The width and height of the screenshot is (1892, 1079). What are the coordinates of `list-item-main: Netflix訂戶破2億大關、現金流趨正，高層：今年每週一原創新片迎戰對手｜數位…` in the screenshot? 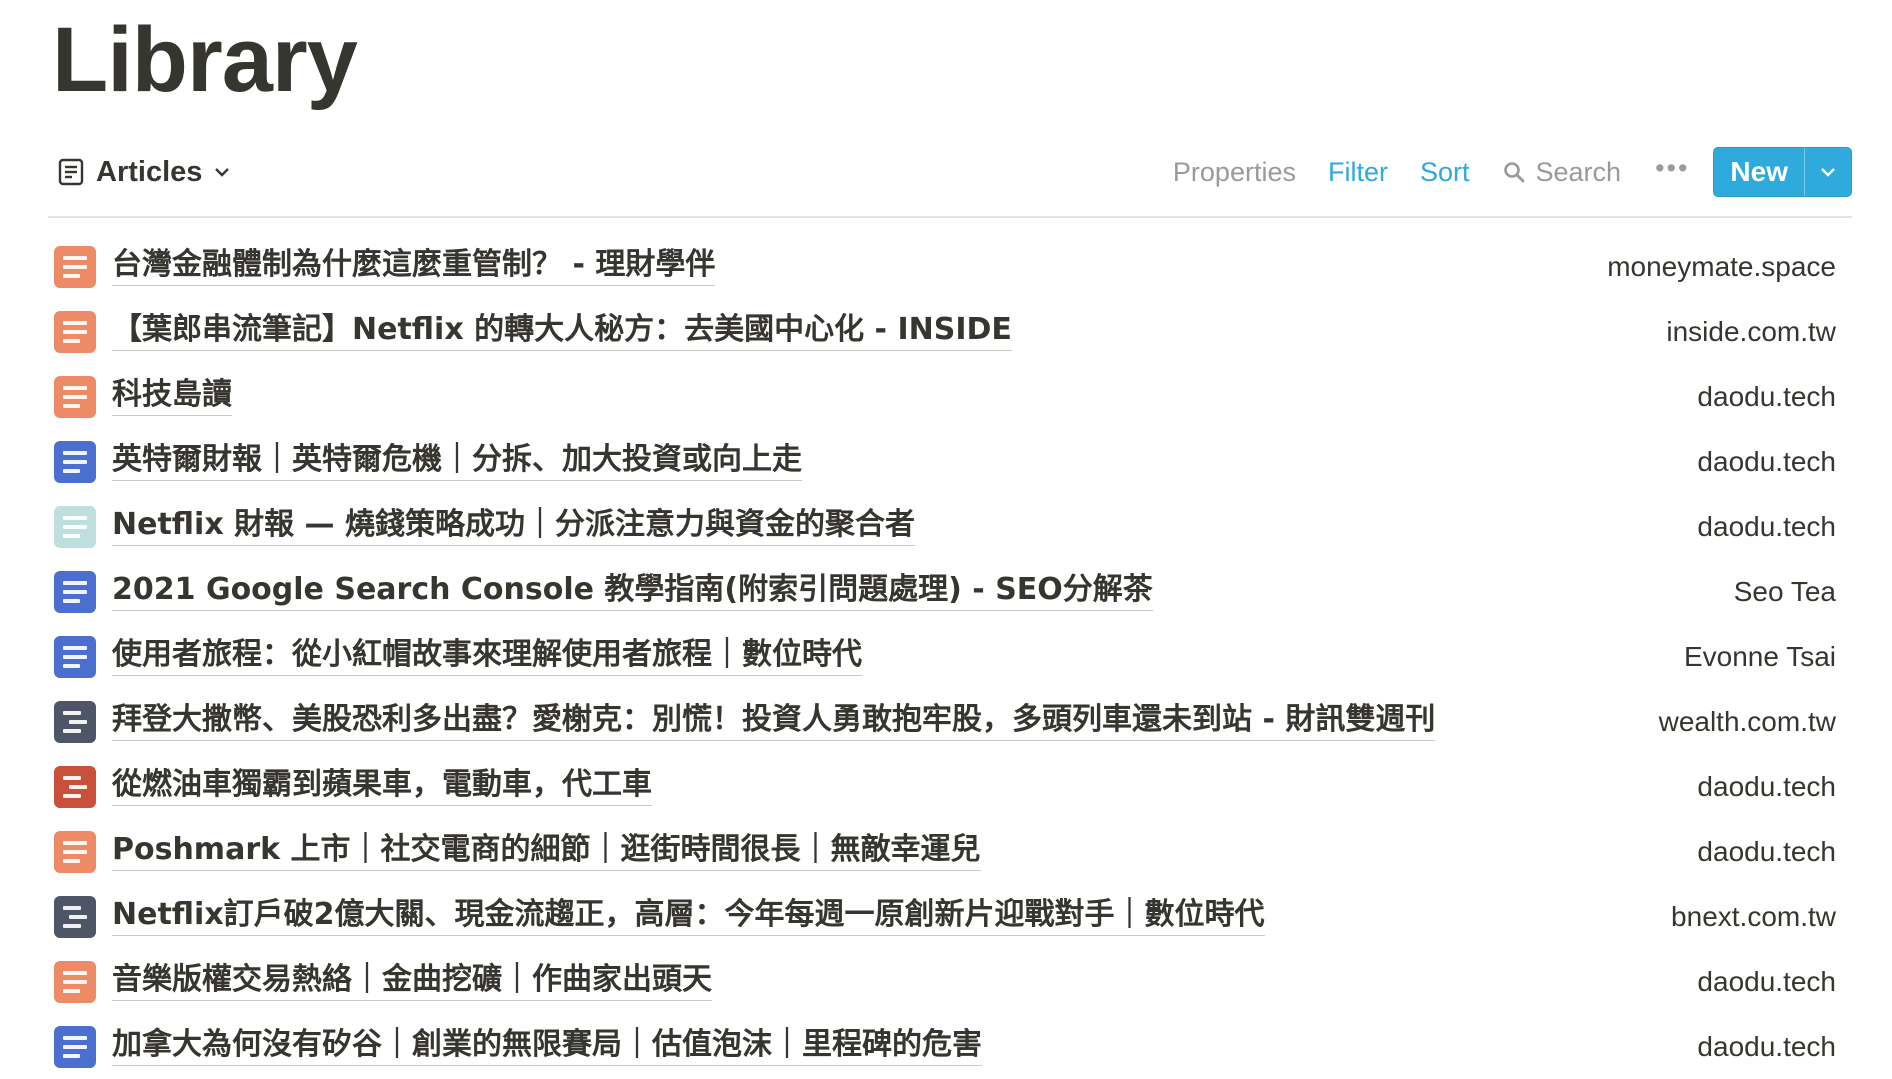 It's located at (656, 916).